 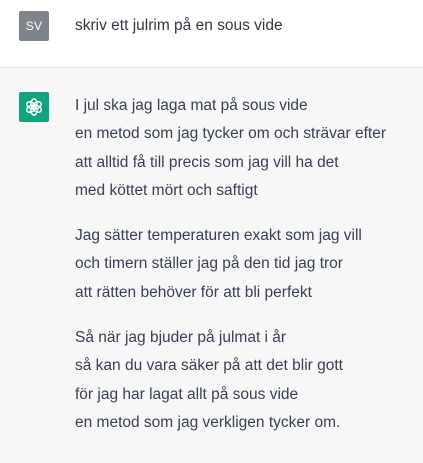 What do you see at coordinates (166, 190) in the screenshot?
I see `poem-line: med köttet mört och saftigt` at bounding box center [166, 190].